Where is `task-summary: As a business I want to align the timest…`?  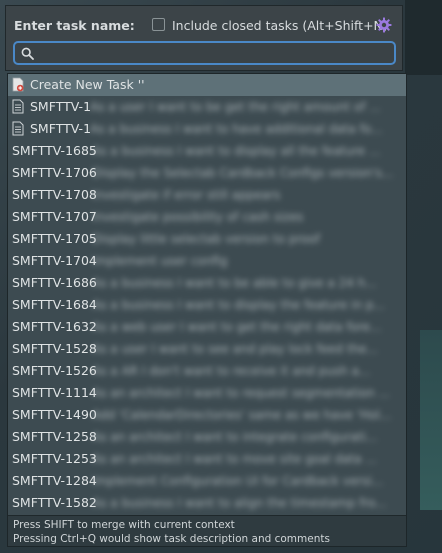 task-summary: As a business I want to align the timest… is located at coordinates (239, 503).